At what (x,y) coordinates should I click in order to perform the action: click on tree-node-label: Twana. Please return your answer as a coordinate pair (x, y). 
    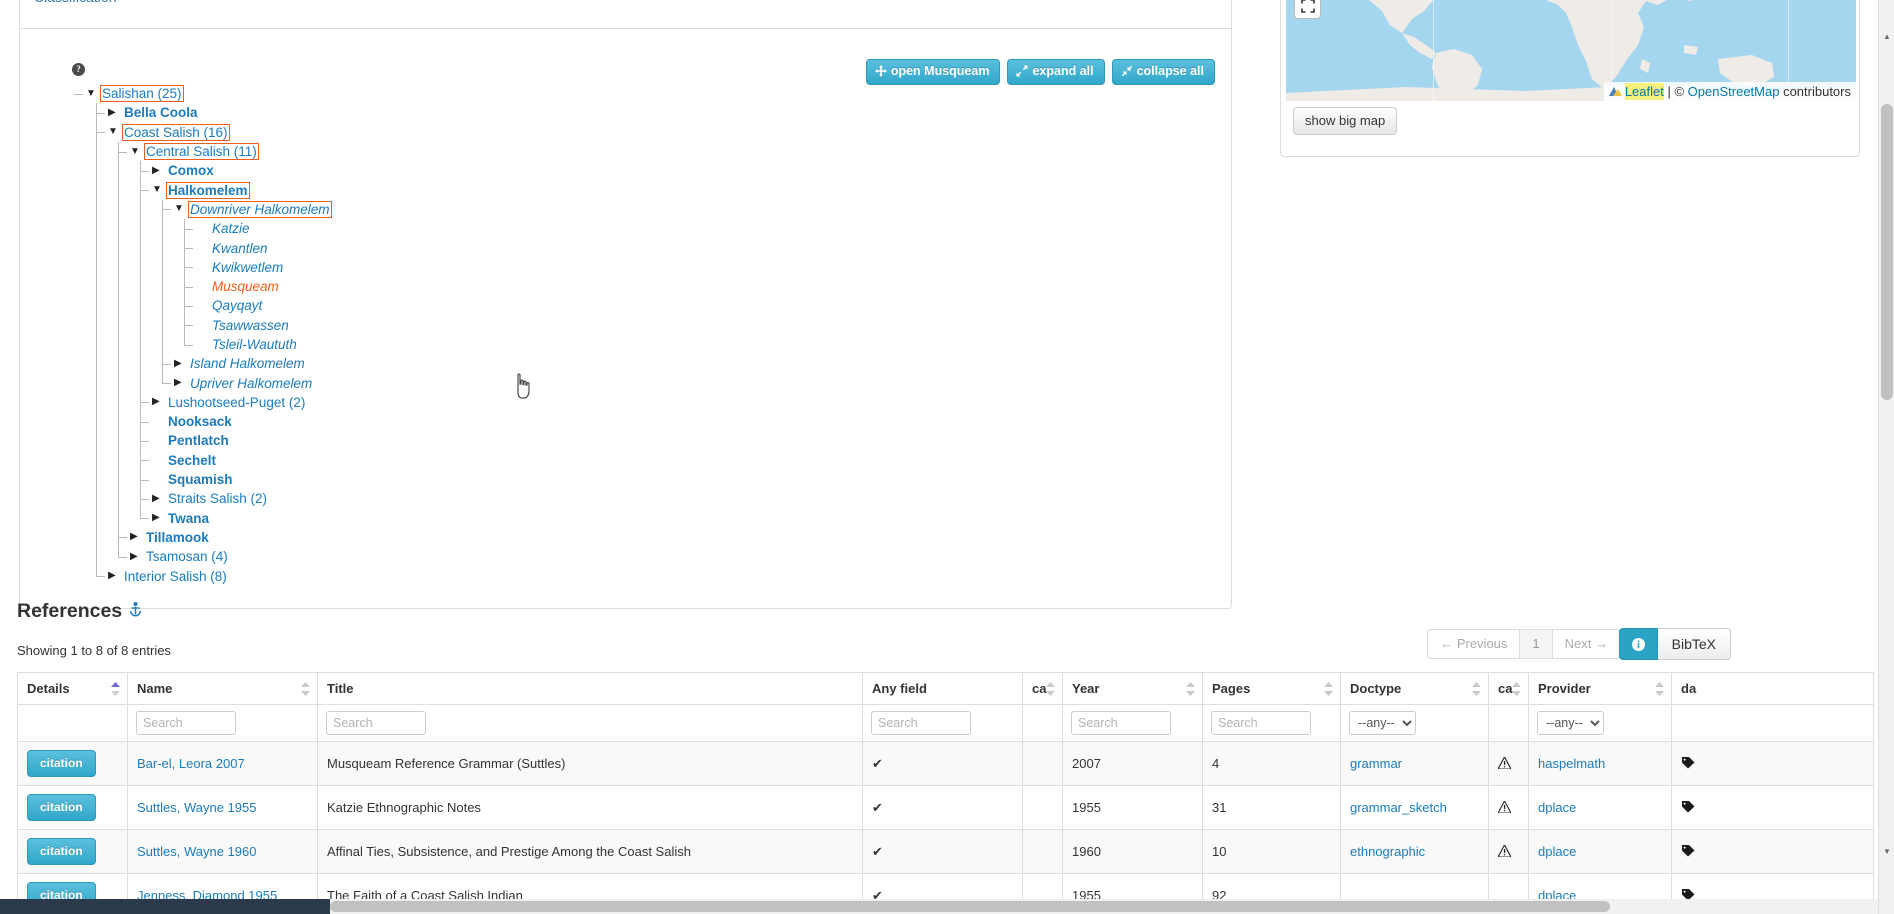
    Looking at the image, I should click on (188, 518).